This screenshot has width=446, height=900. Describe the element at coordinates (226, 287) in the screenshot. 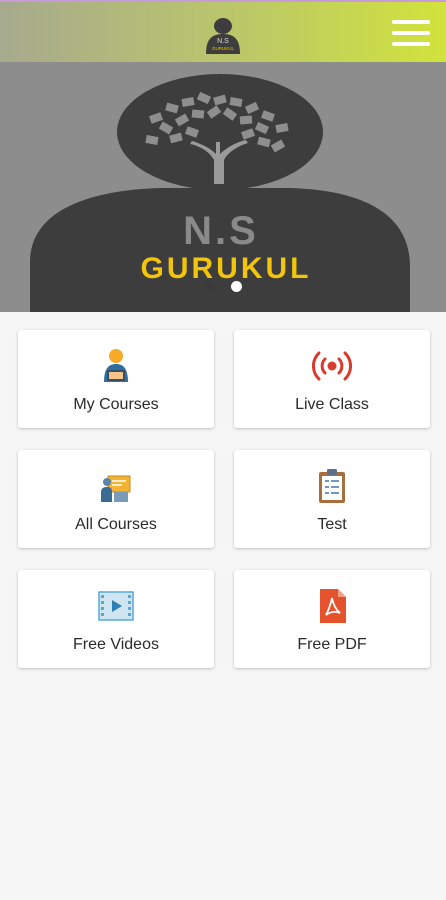

I see `carousel-indicator` at that location.